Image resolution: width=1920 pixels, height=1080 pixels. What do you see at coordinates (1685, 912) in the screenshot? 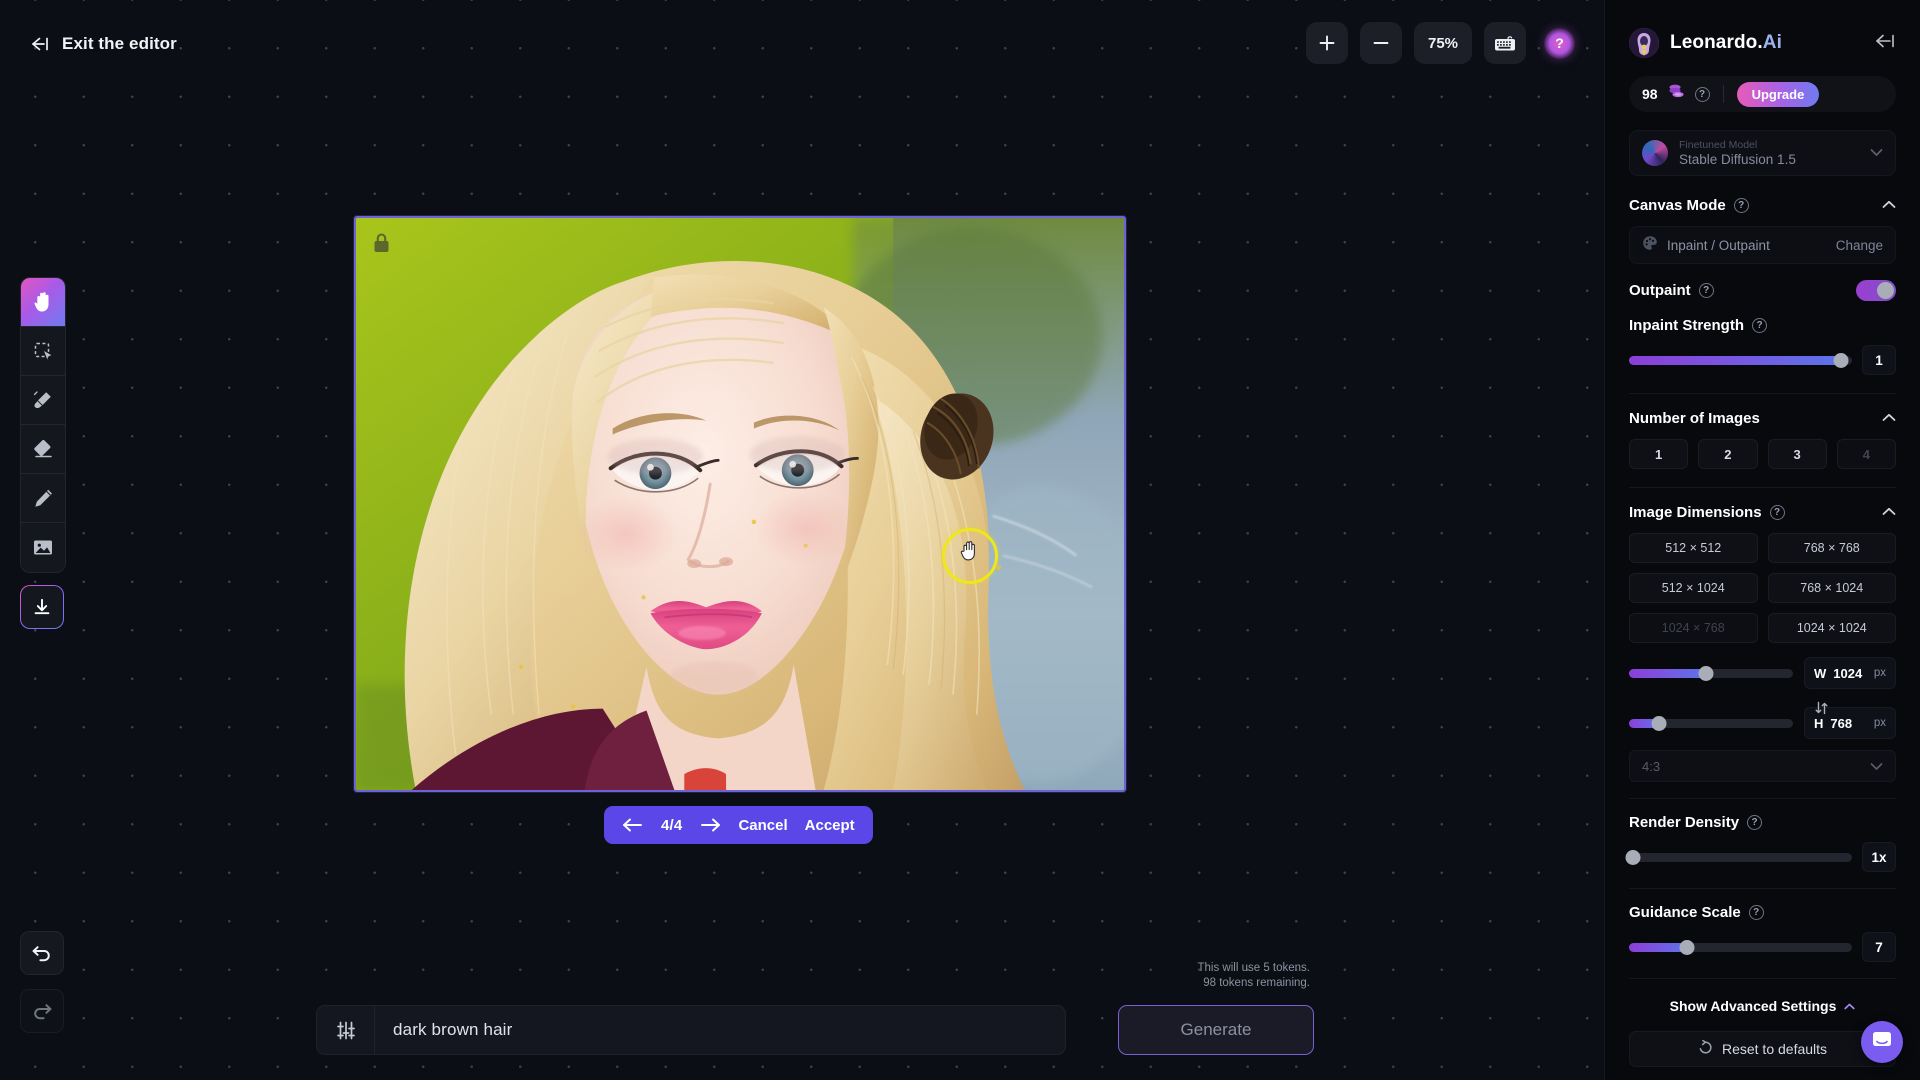
I see `guidance-scale-title: Guidance Scale` at bounding box center [1685, 912].